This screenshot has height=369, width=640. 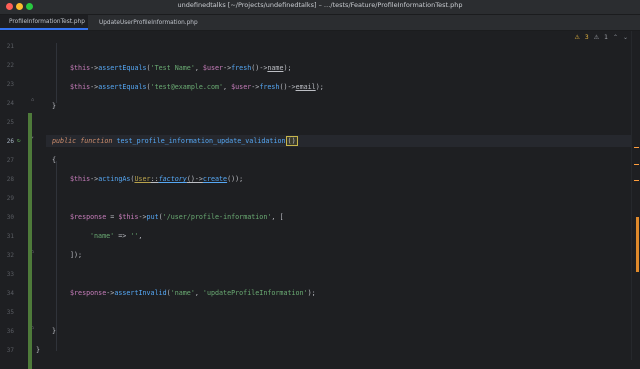 What do you see at coordinates (635, 195) in the screenshot?
I see `error-stripe` at bounding box center [635, 195].